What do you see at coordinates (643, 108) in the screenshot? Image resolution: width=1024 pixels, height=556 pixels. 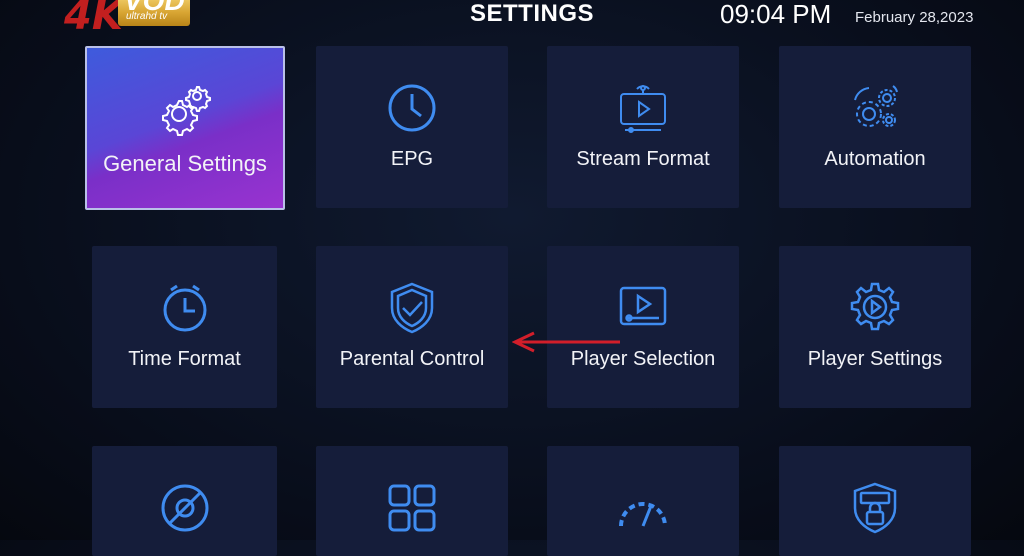 I see `stream-monitor-icon` at bounding box center [643, 108].